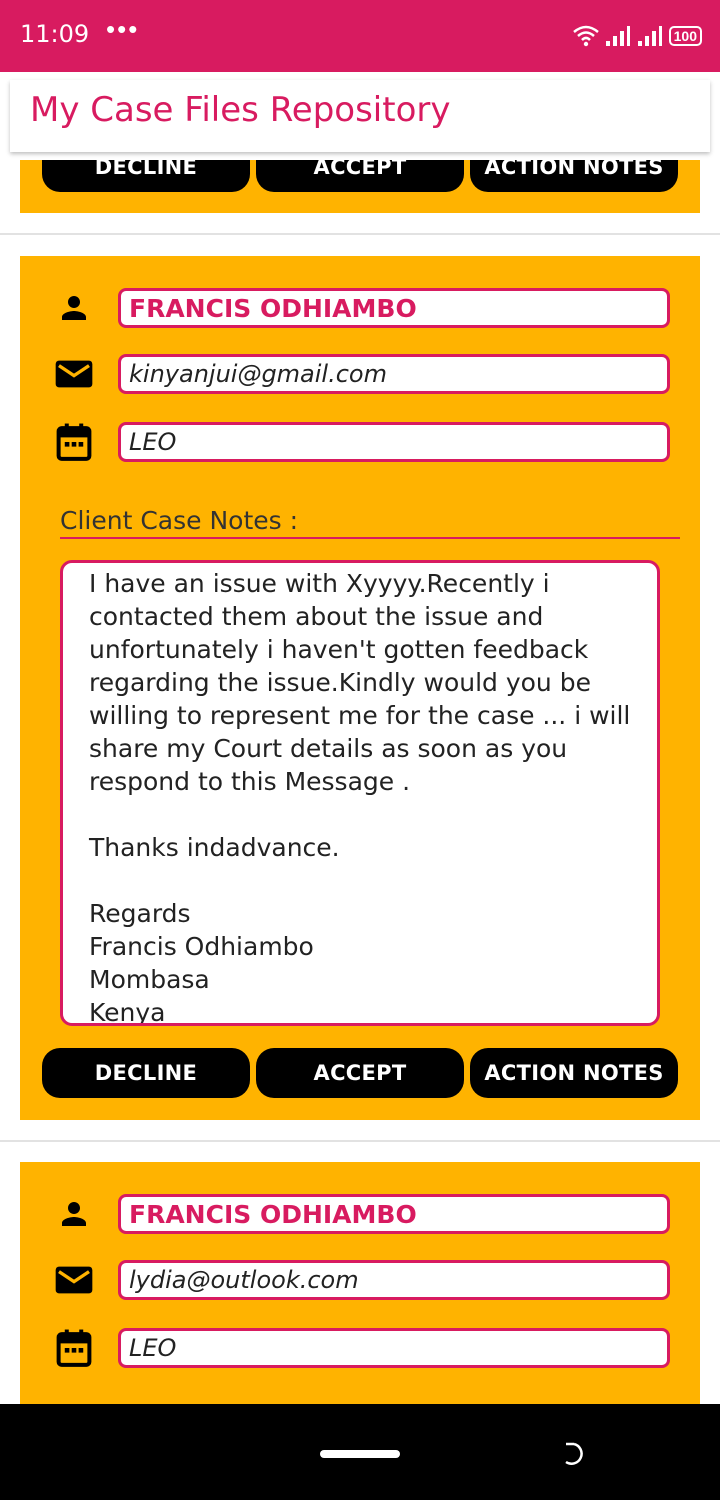 The width and height of the screenshot is (720, 1500). I want to click on system-nav-bar, so click(360, 1452).